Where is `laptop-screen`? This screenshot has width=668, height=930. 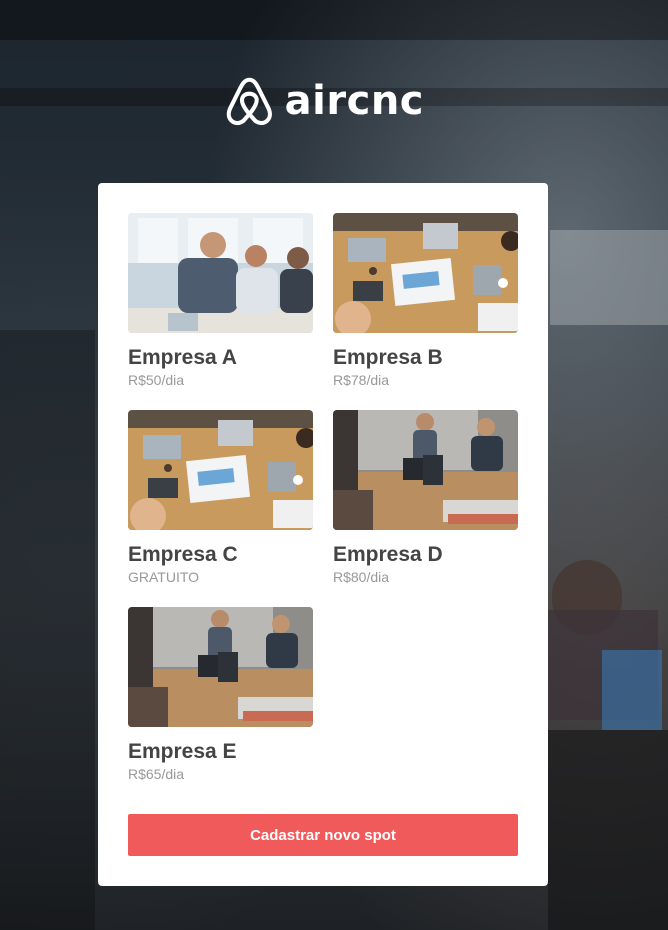 laptop-screen is located at coordinates (632, 690).